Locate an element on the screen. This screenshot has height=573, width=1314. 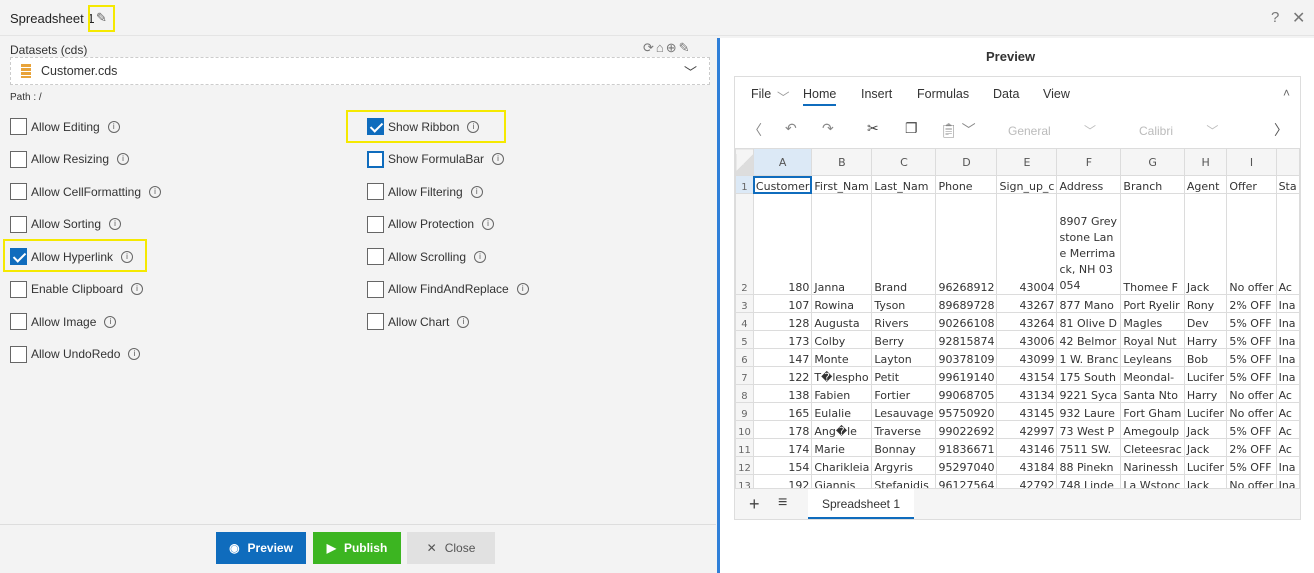
column-header: G is located at coordinates (1152, 162).